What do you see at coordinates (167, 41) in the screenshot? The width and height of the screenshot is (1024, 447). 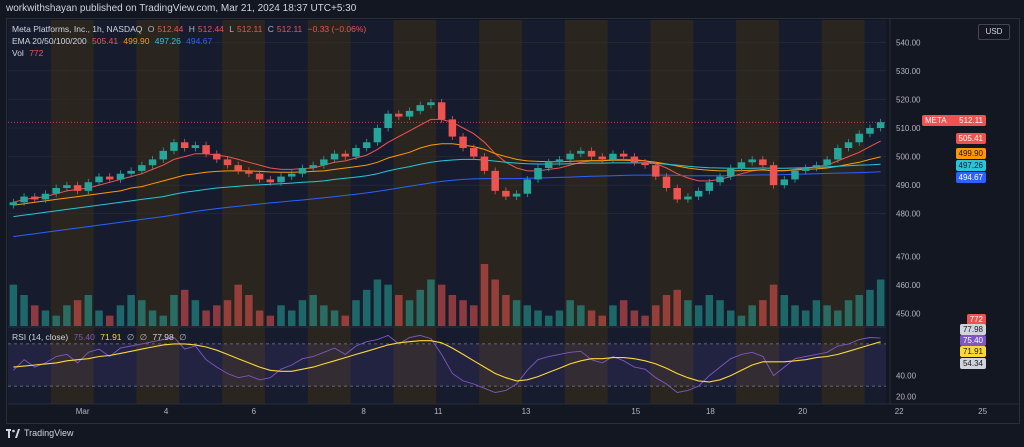 I see `ema100-value: 497.26` at bounding box center [167, 41].